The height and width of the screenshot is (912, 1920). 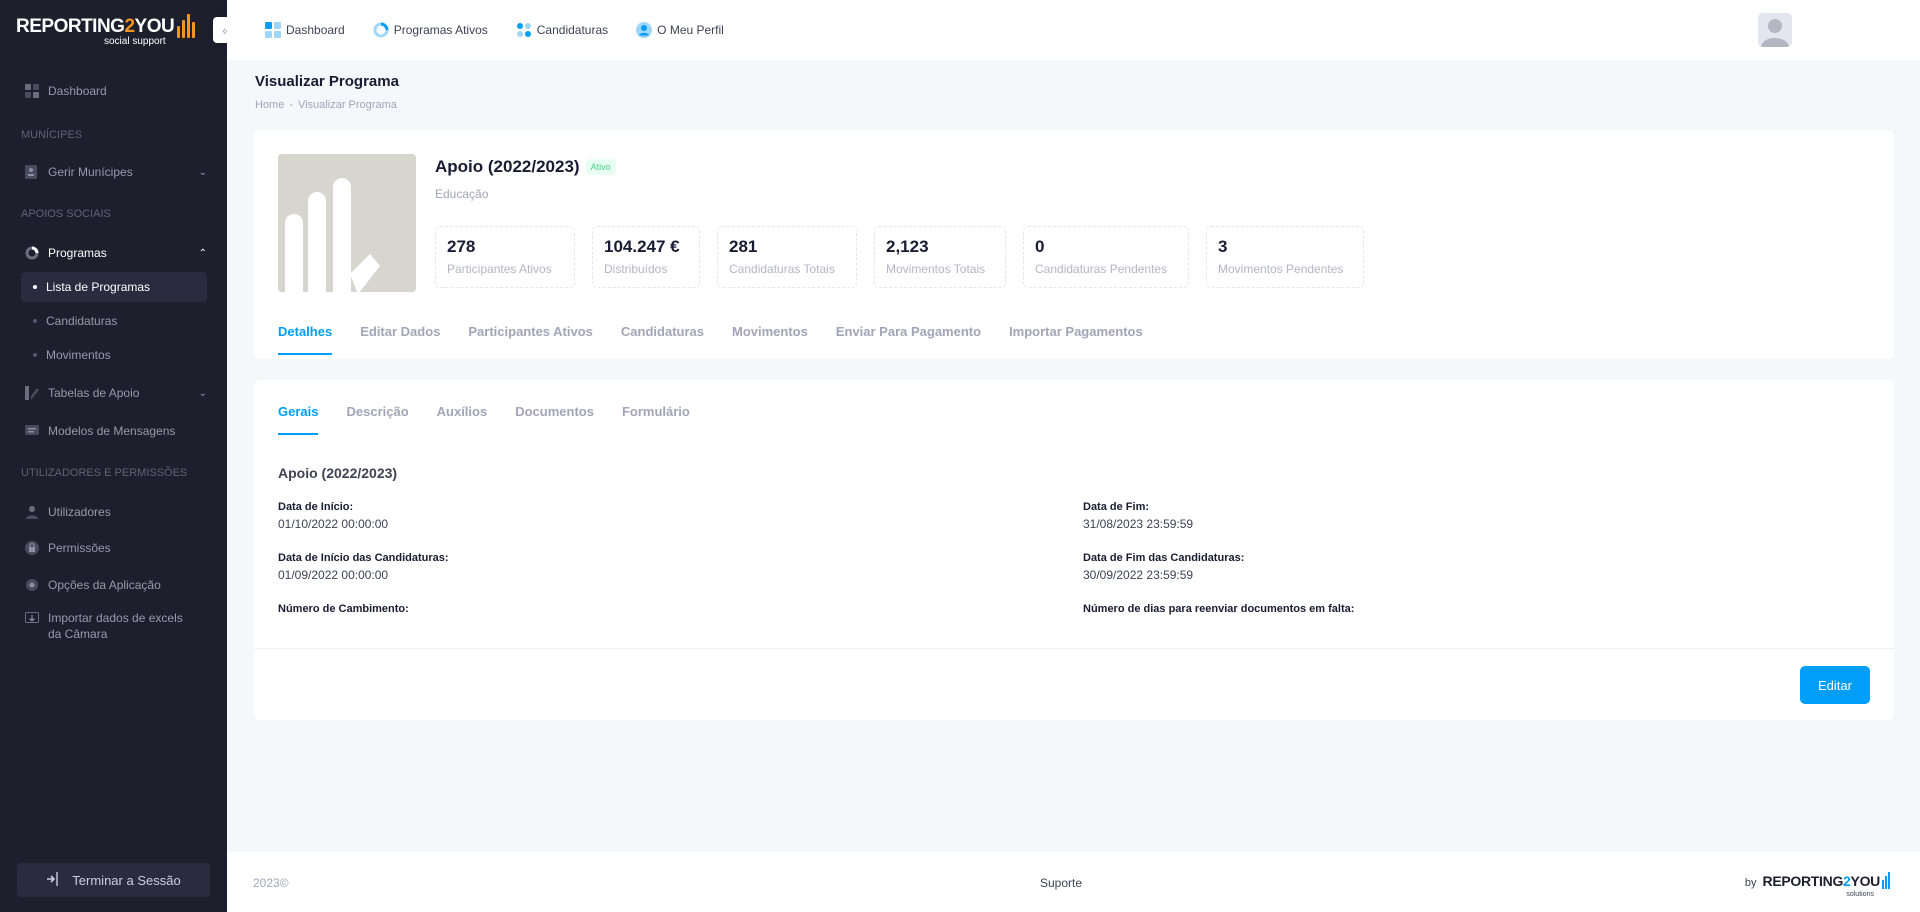 What do you see at coordinates (572, 30) in the screenshot?
I see `nav-label: Candidaturas` at bounding box center [572, 30].